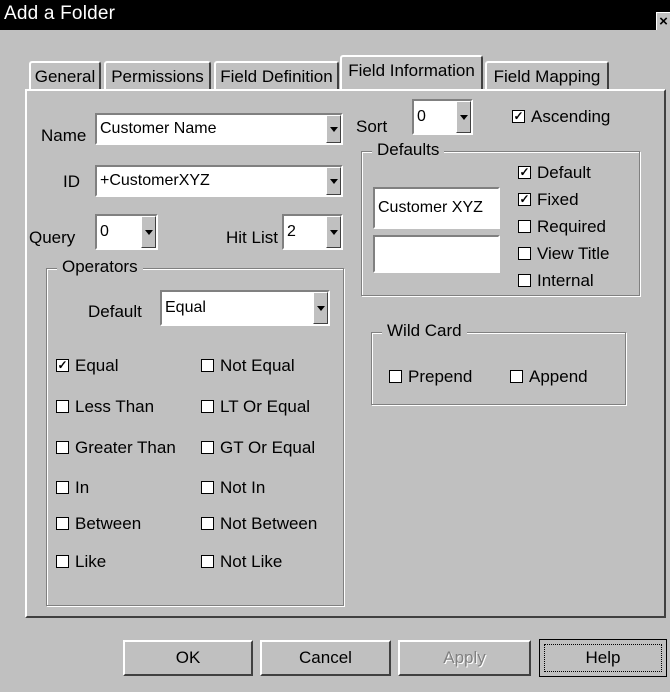 This screenshot has height=692, width=670. What do you see at coordinates (60, 13) in the screenshot?
I see `window-title: Add a Folder` at bounding box center [60, 13].